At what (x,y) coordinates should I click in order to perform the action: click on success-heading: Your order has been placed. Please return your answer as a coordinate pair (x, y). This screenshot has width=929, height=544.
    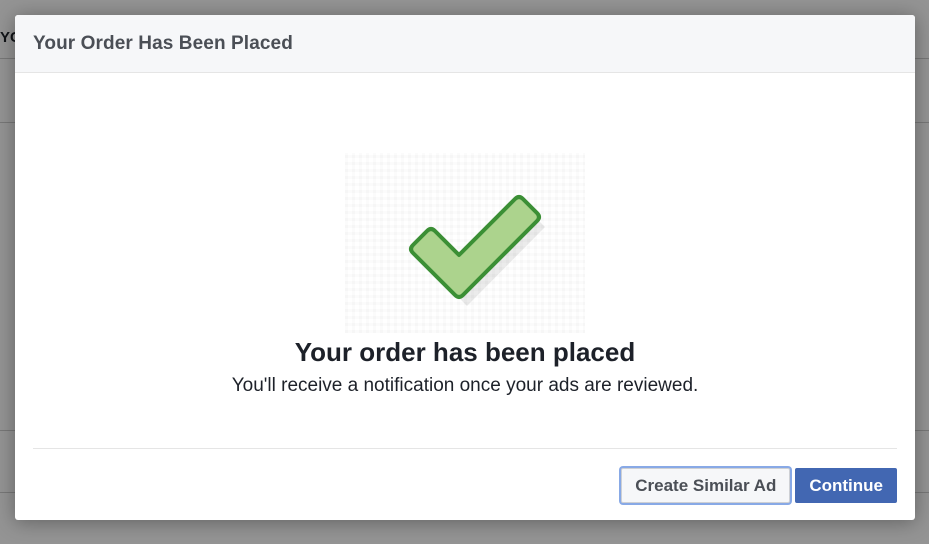
    Looking at the image, I should click on (465, 352).